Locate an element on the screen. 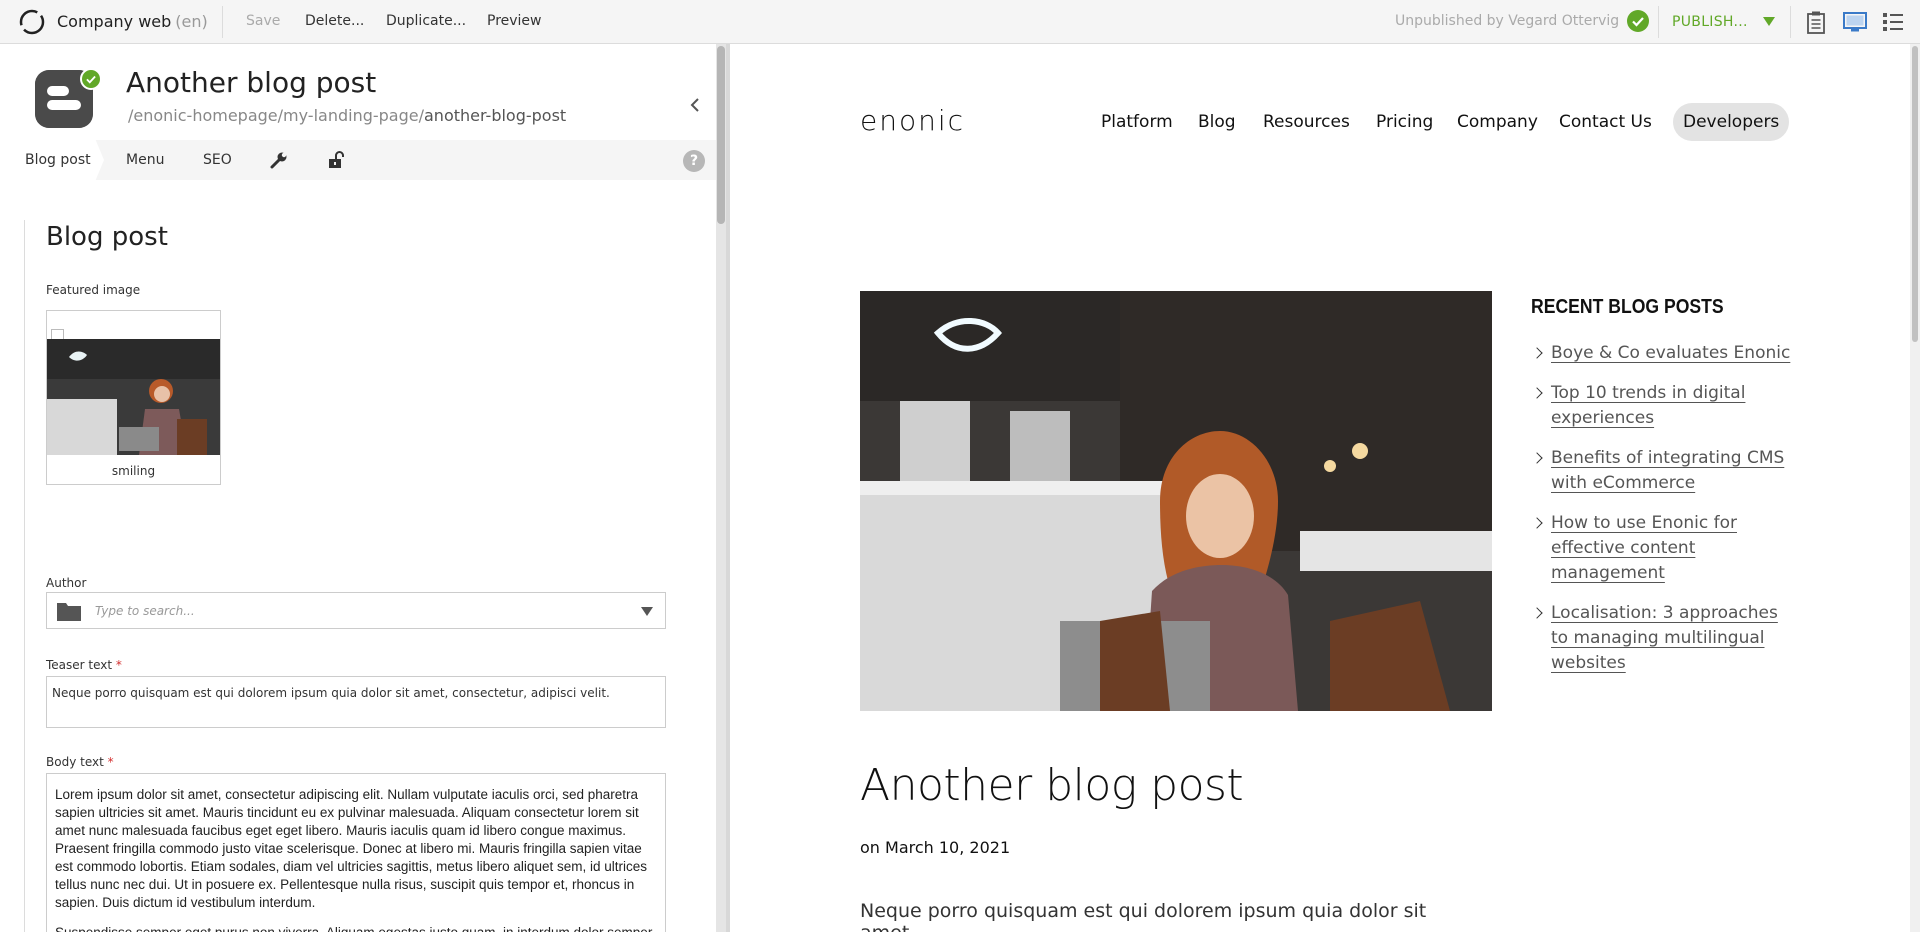 The height and width of the screenshot is (932, 1920). help-icon: ? is located at coordinates (694, 161).